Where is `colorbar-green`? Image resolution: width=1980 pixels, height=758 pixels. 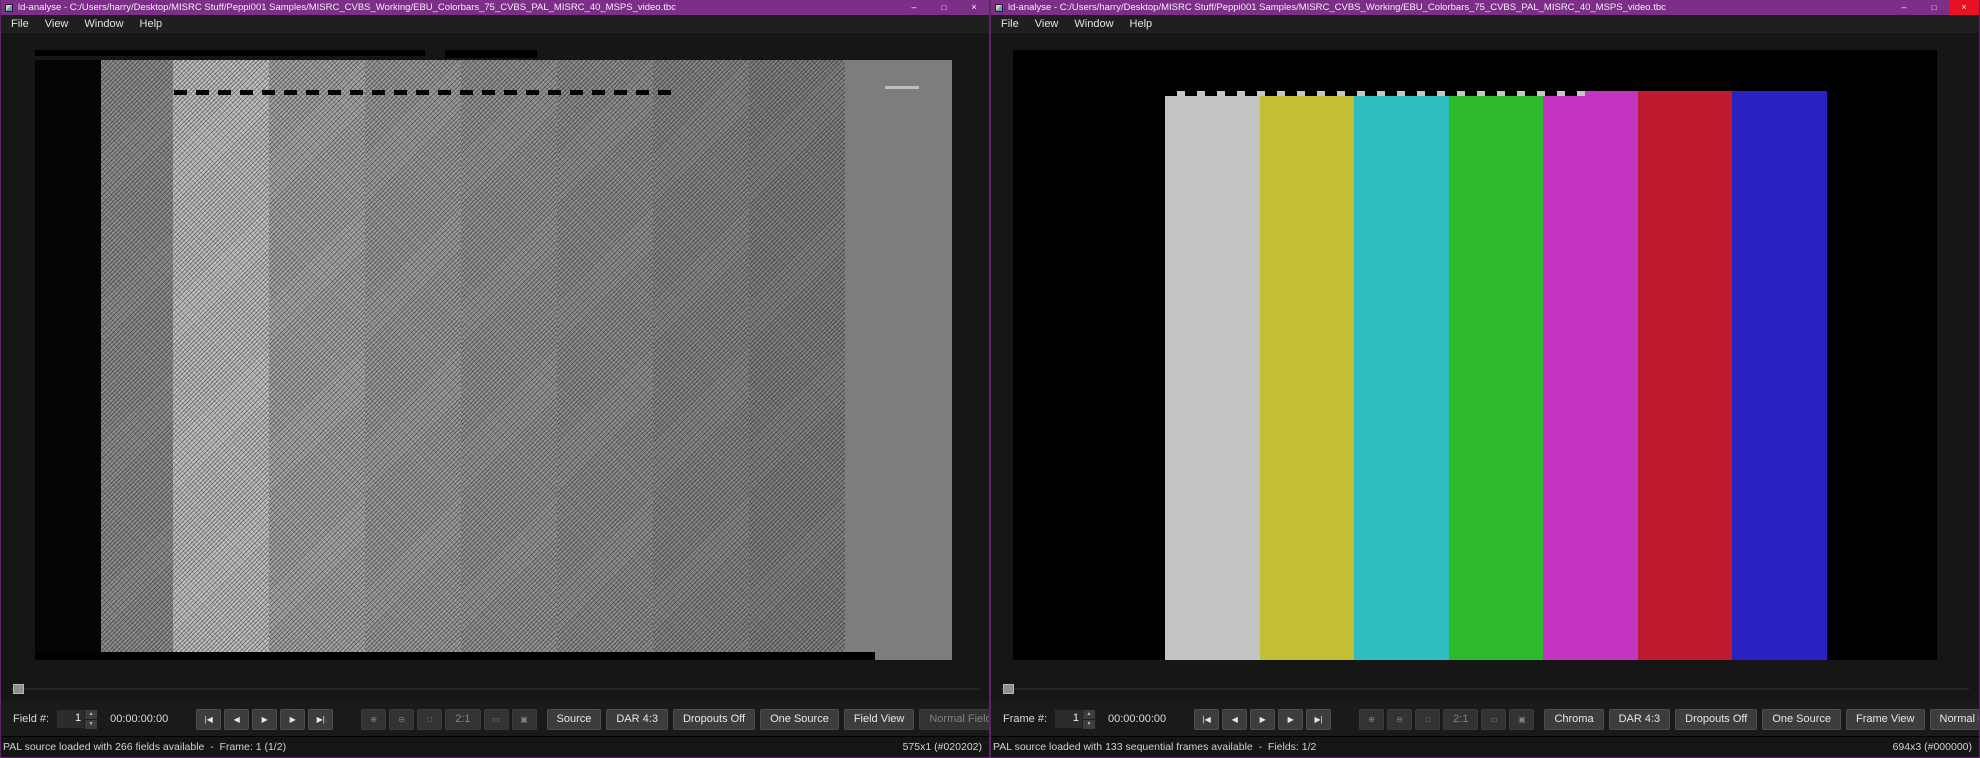
colorbar-green is located at coordinates (1496, 375).